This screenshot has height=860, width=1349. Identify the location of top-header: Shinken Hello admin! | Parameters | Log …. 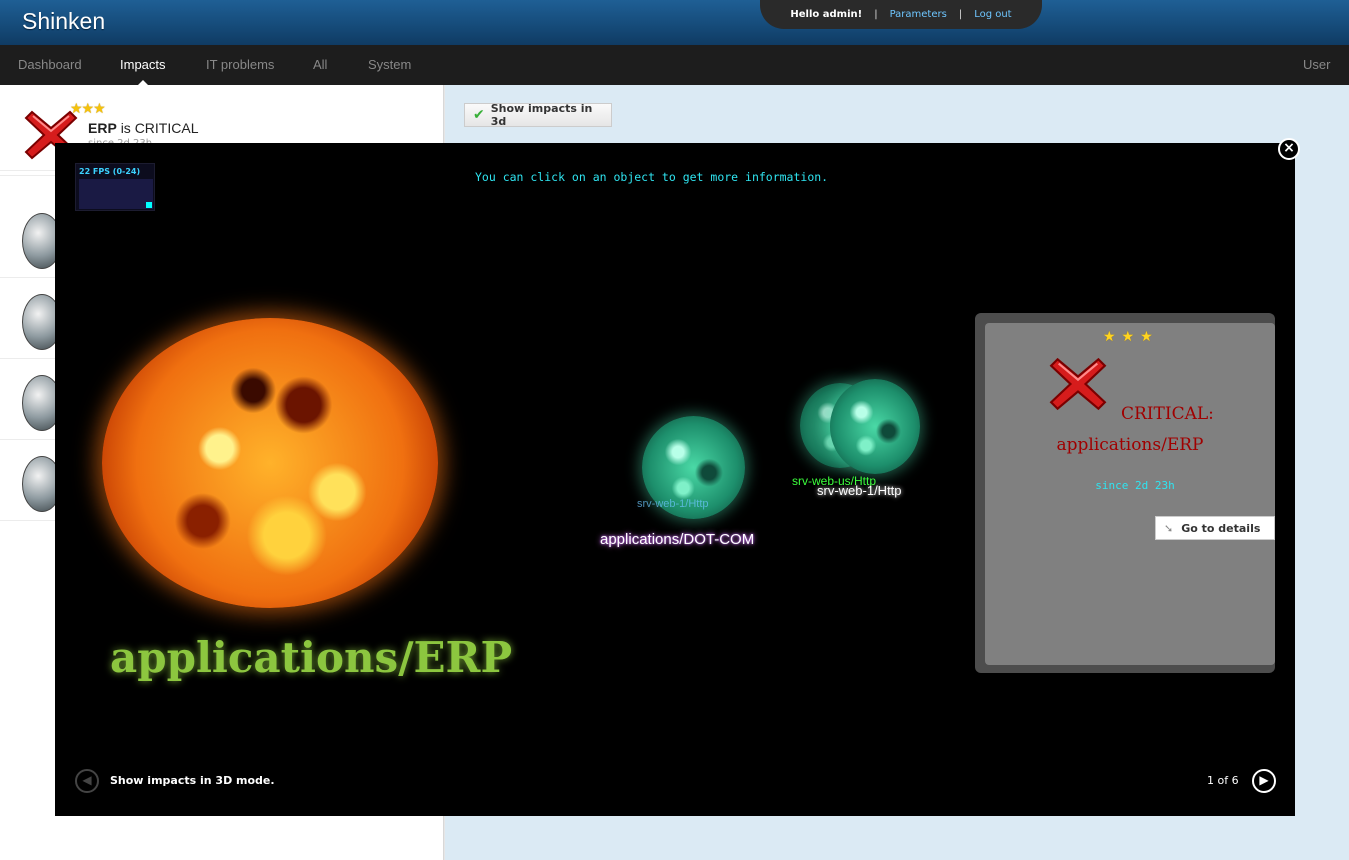
(674, 22).